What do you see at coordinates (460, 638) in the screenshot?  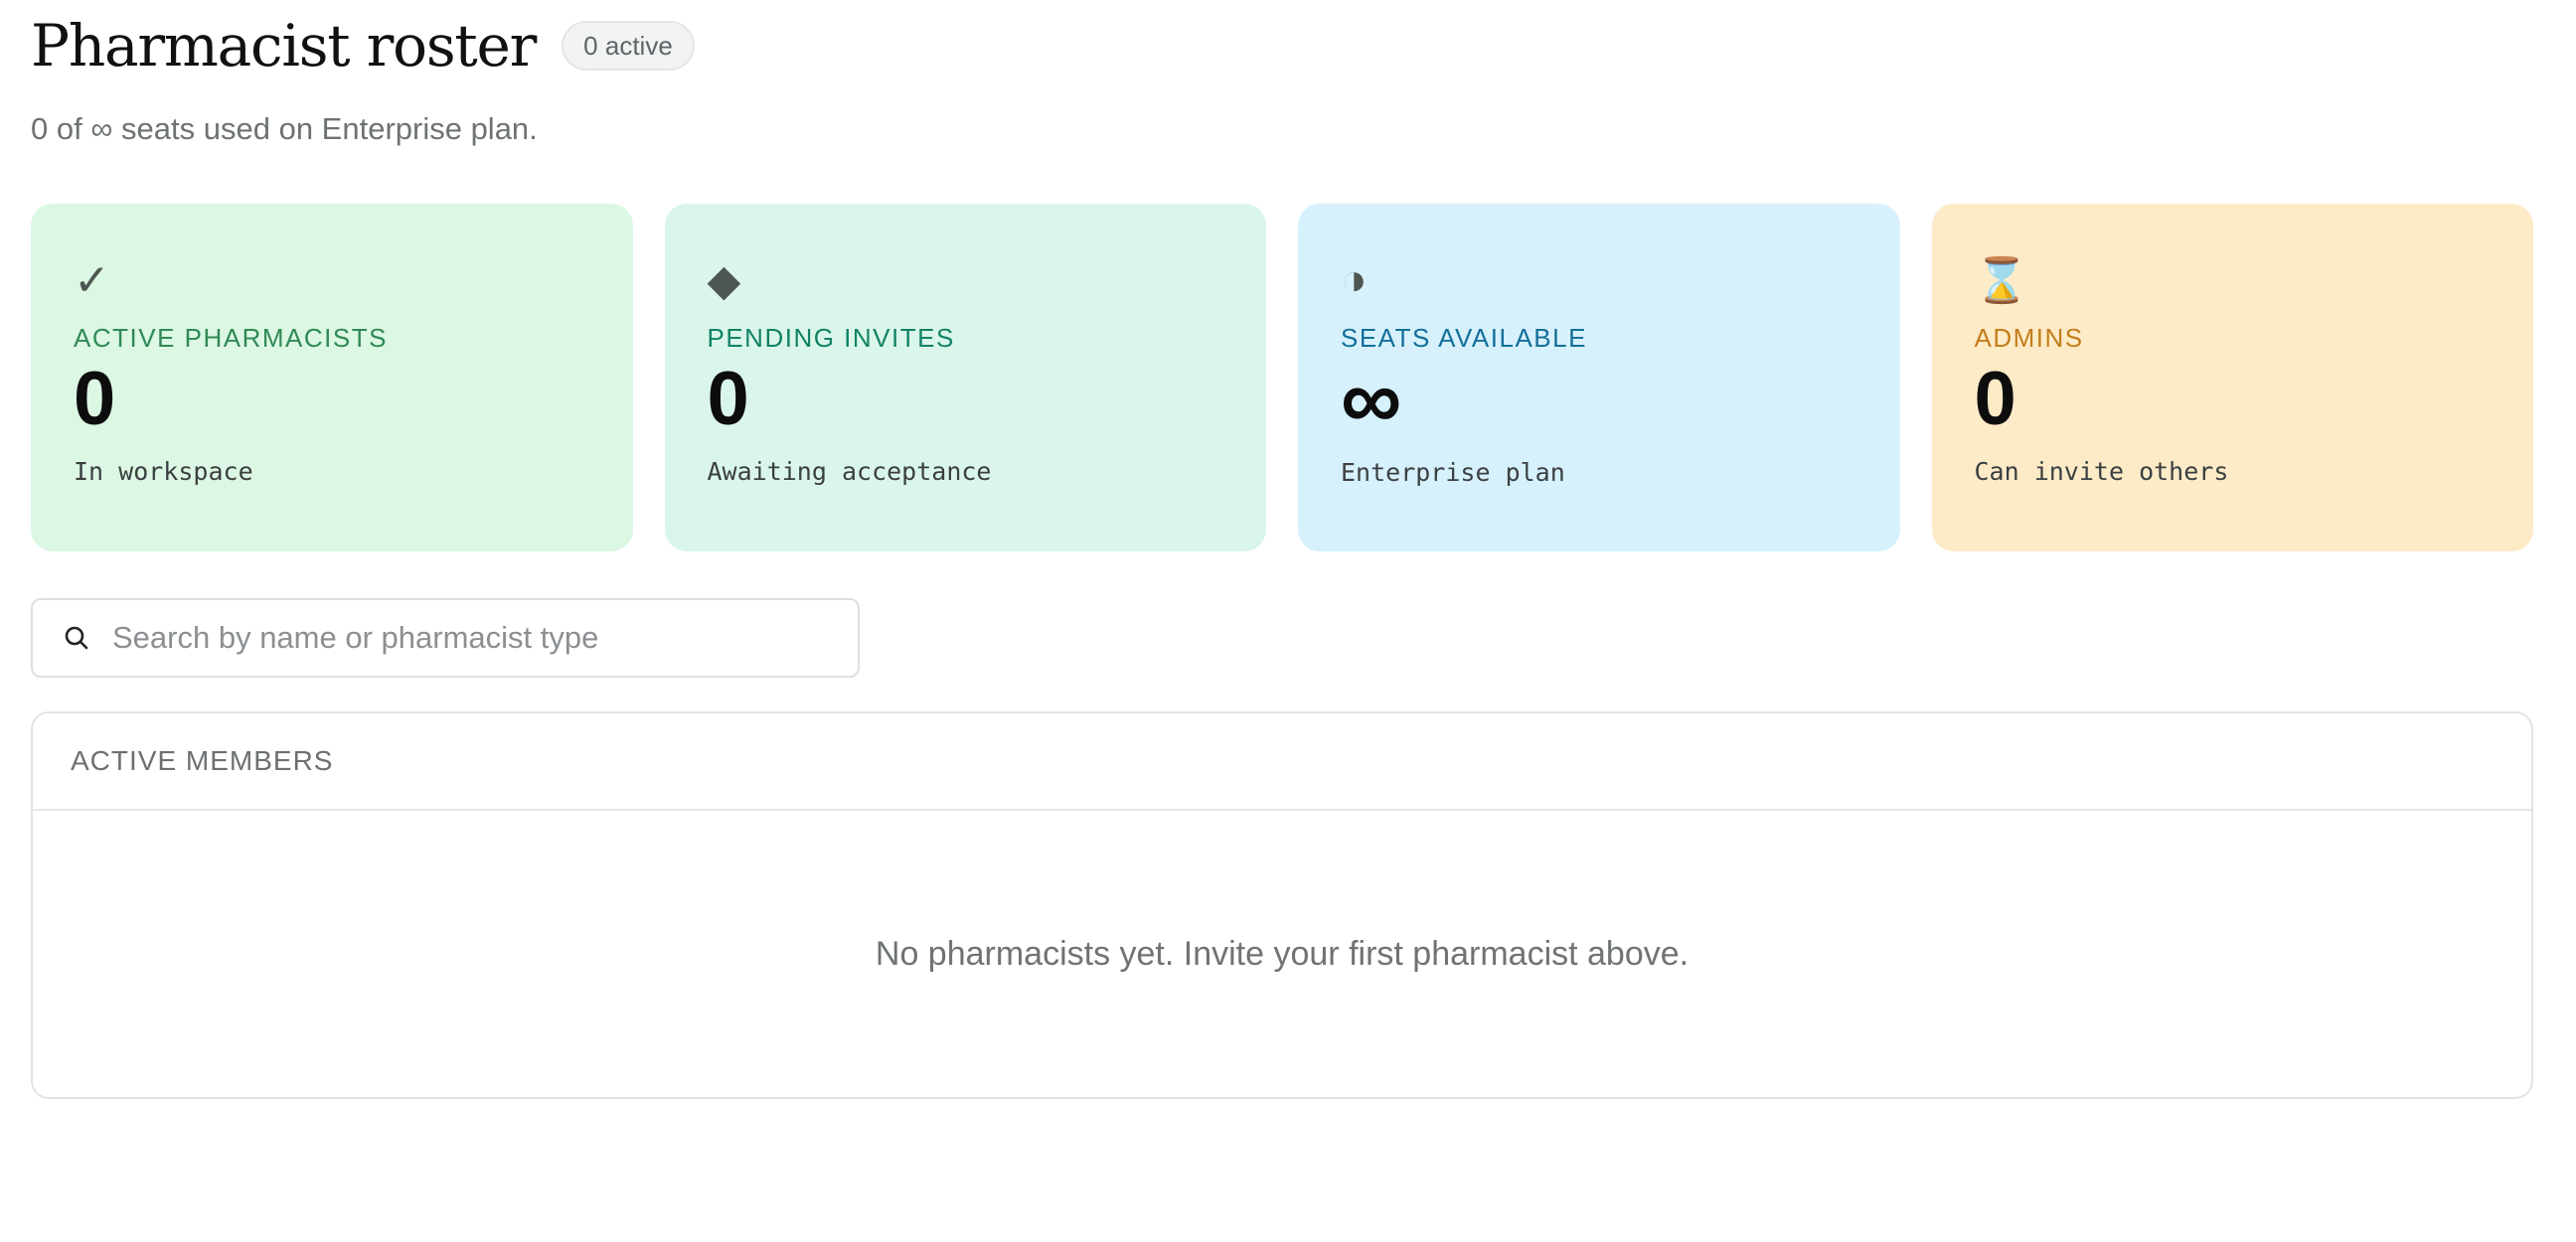 I see `search-input` at bounding box center [460, 638].